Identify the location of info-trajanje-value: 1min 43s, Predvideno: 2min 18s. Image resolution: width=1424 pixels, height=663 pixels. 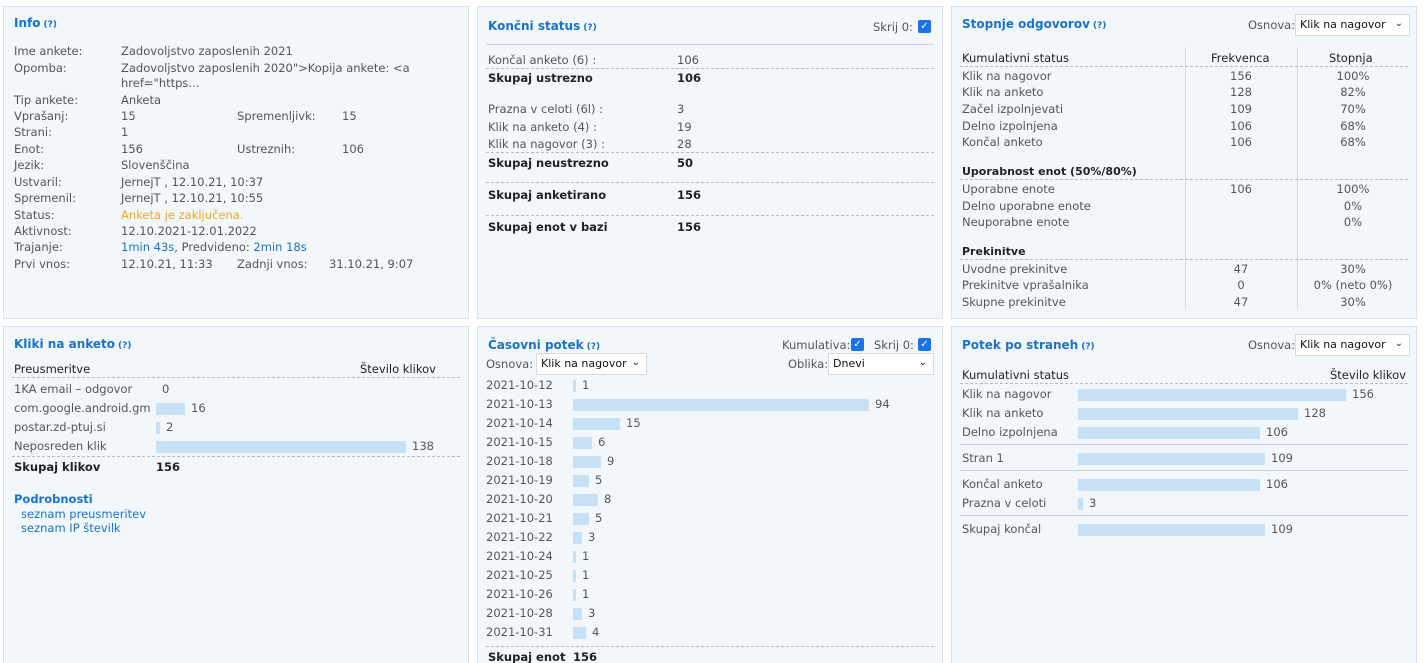
(214, 247).